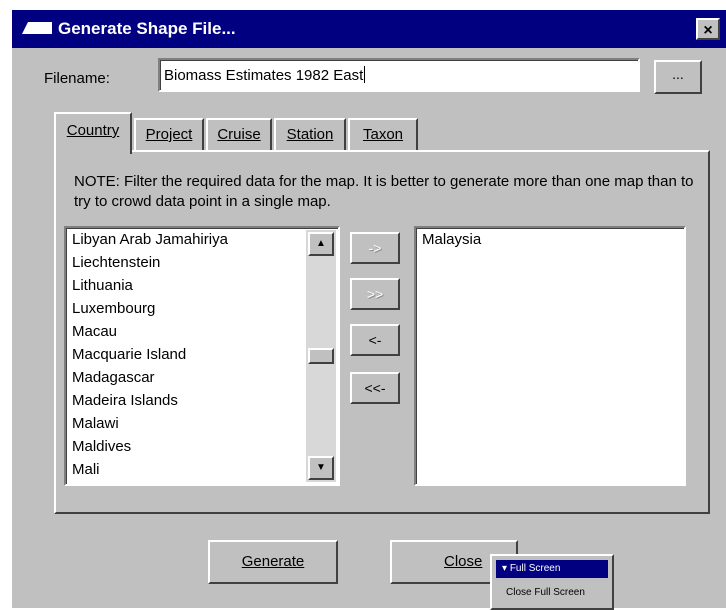 The image size is (726, 610). I want to click on list-item: Lithuania, so click(102, 285).